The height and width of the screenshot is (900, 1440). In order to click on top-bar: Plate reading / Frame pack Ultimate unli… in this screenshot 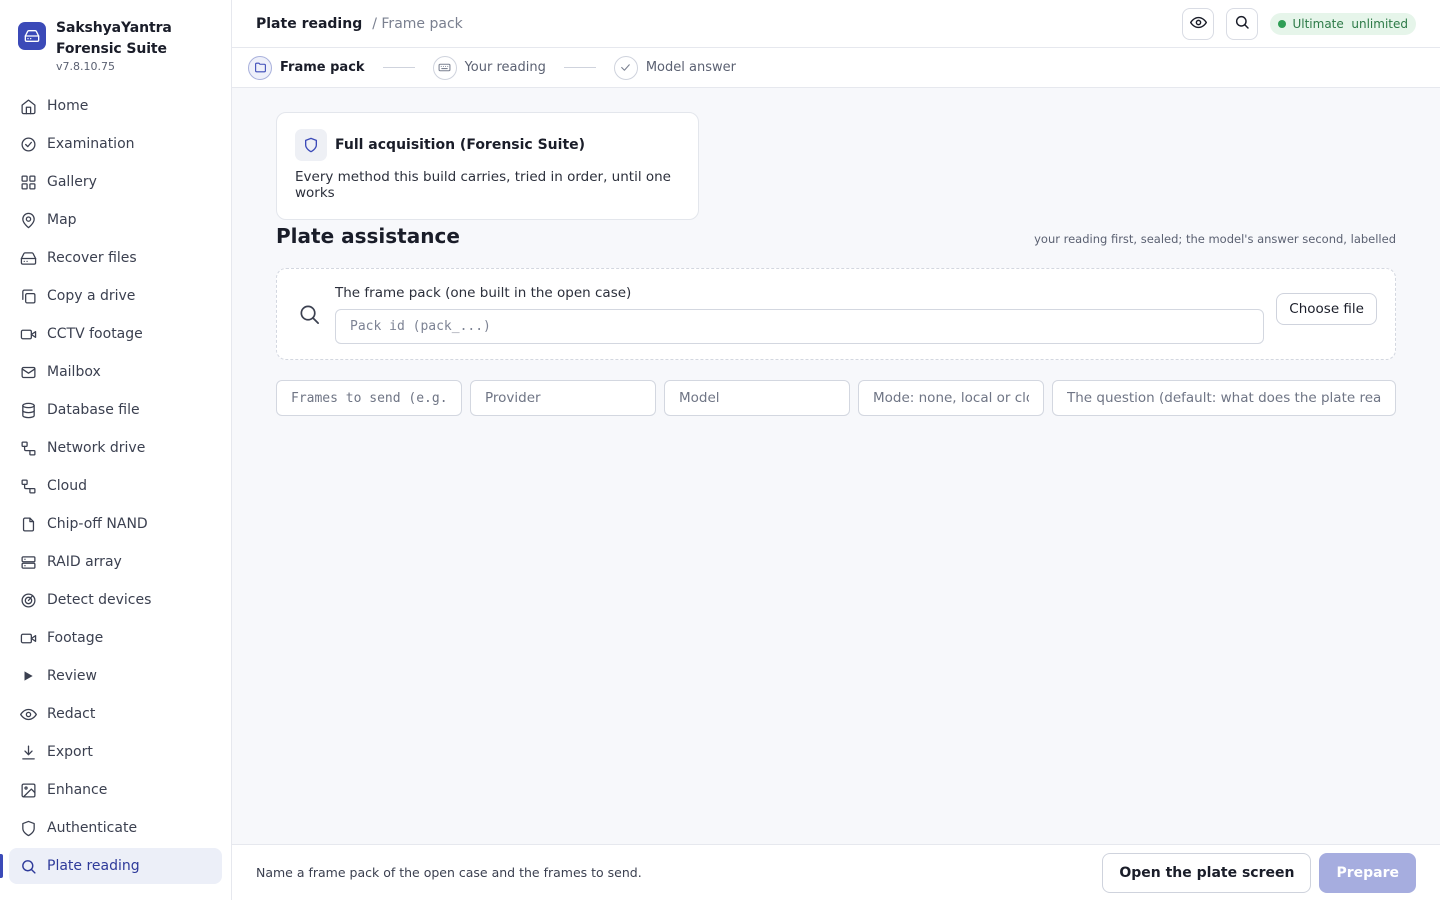, I will do `click(836, 24)`.